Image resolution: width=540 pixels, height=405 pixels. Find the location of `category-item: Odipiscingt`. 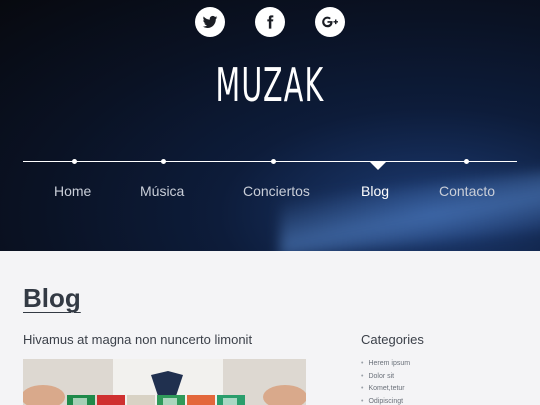

category-item: Odipiscingt is located at coordinates (385, 400).